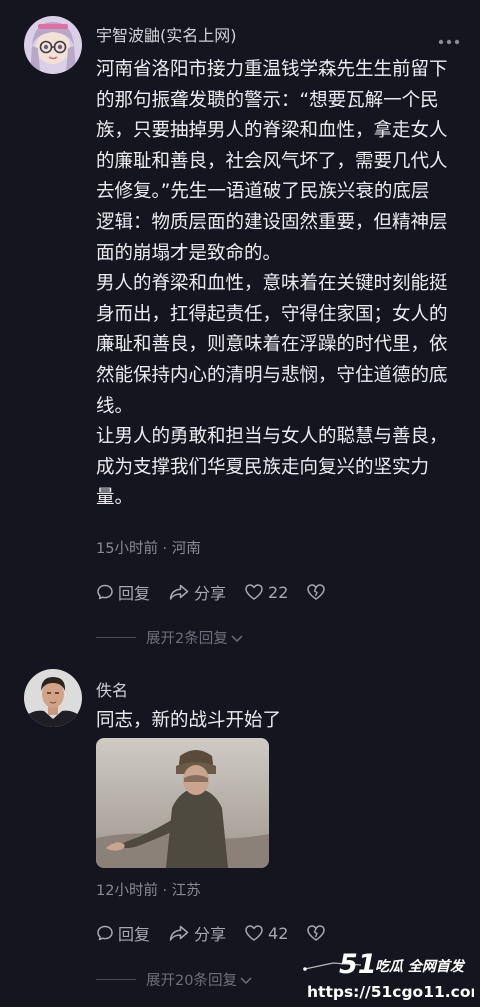 The image size is (480, 1007). I want to click on comment-actions: 回复 分享 42, so click(222, 933).